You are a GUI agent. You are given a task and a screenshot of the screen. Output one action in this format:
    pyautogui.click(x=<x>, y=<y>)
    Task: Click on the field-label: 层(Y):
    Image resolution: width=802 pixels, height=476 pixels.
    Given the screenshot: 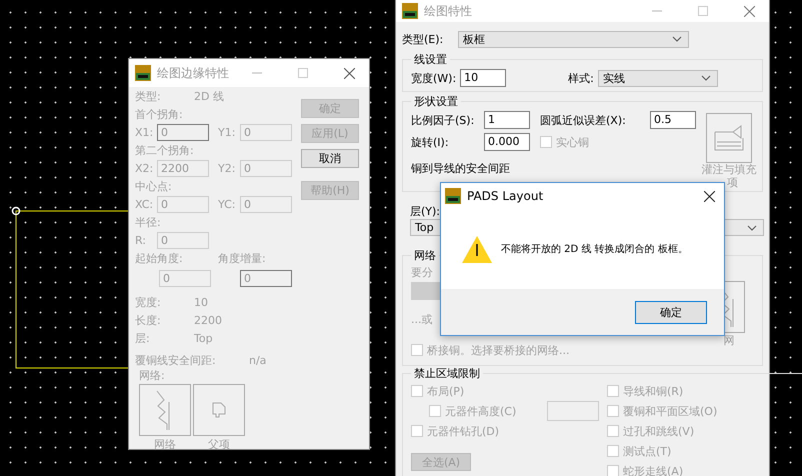 What is the action you would take?
    pyautogui.click(x=426, y=211)
    